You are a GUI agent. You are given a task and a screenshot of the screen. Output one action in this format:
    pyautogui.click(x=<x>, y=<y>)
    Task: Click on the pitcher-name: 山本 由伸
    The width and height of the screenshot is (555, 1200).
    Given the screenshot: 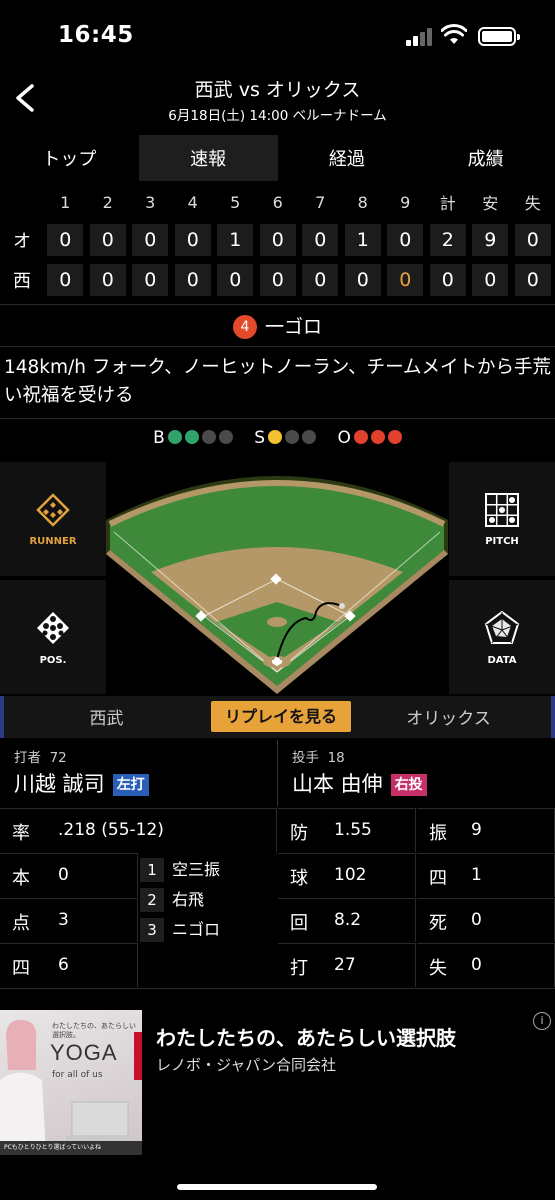 What is the action you would take?
    pyautogui.click(x=337, y=784)
    